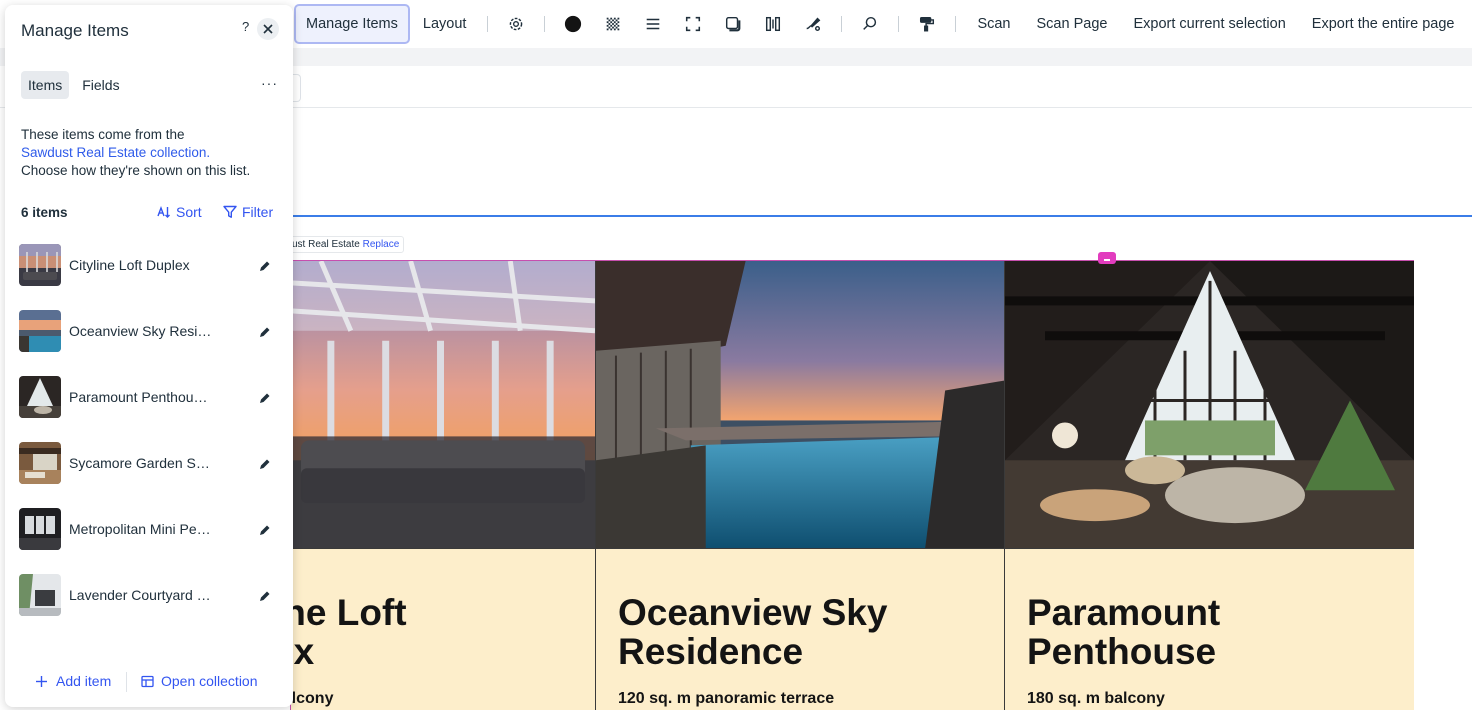 The width and height of the screenshot is (1472, 710). What do you see at coordinates (129, 265) in the screenshot?
I see `item-name: Cityline Loft Duplex` at bounding box center [129, 265].